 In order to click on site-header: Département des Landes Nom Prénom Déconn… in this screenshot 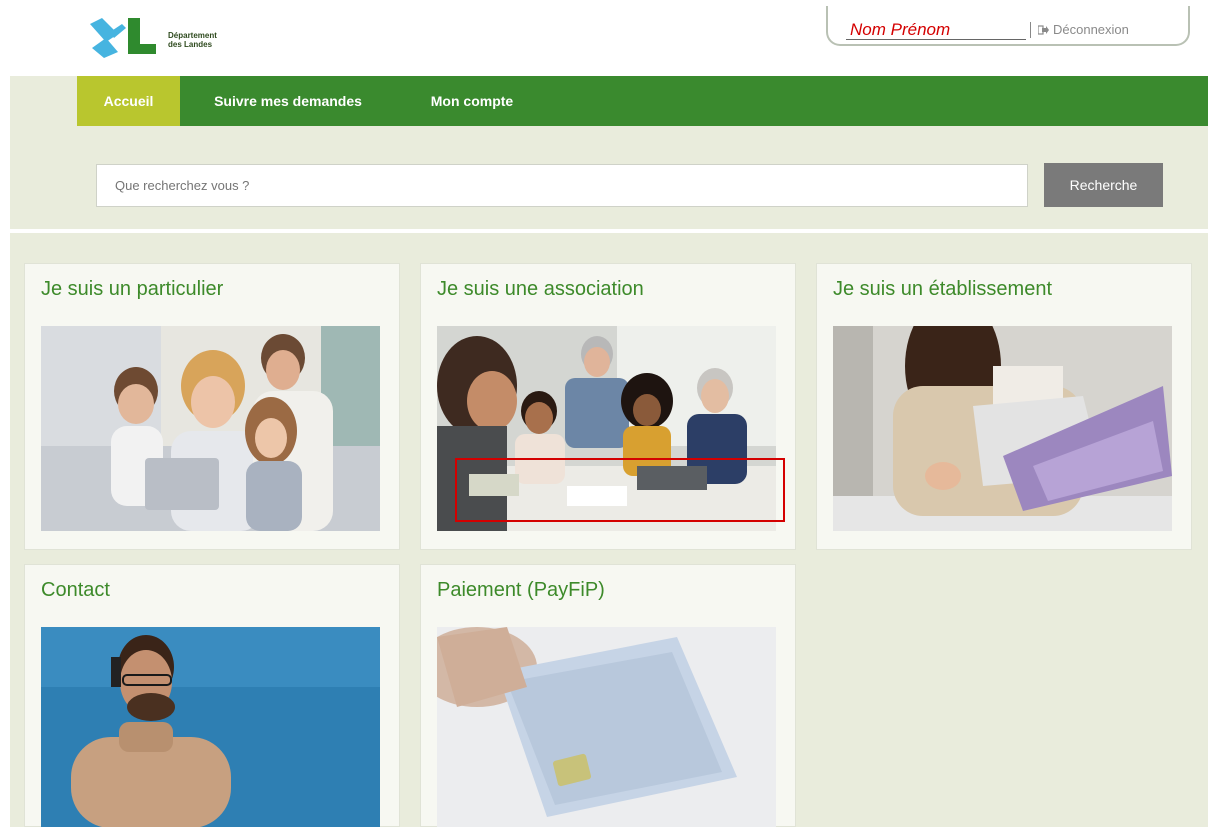, I will do `click(604, 38)`.